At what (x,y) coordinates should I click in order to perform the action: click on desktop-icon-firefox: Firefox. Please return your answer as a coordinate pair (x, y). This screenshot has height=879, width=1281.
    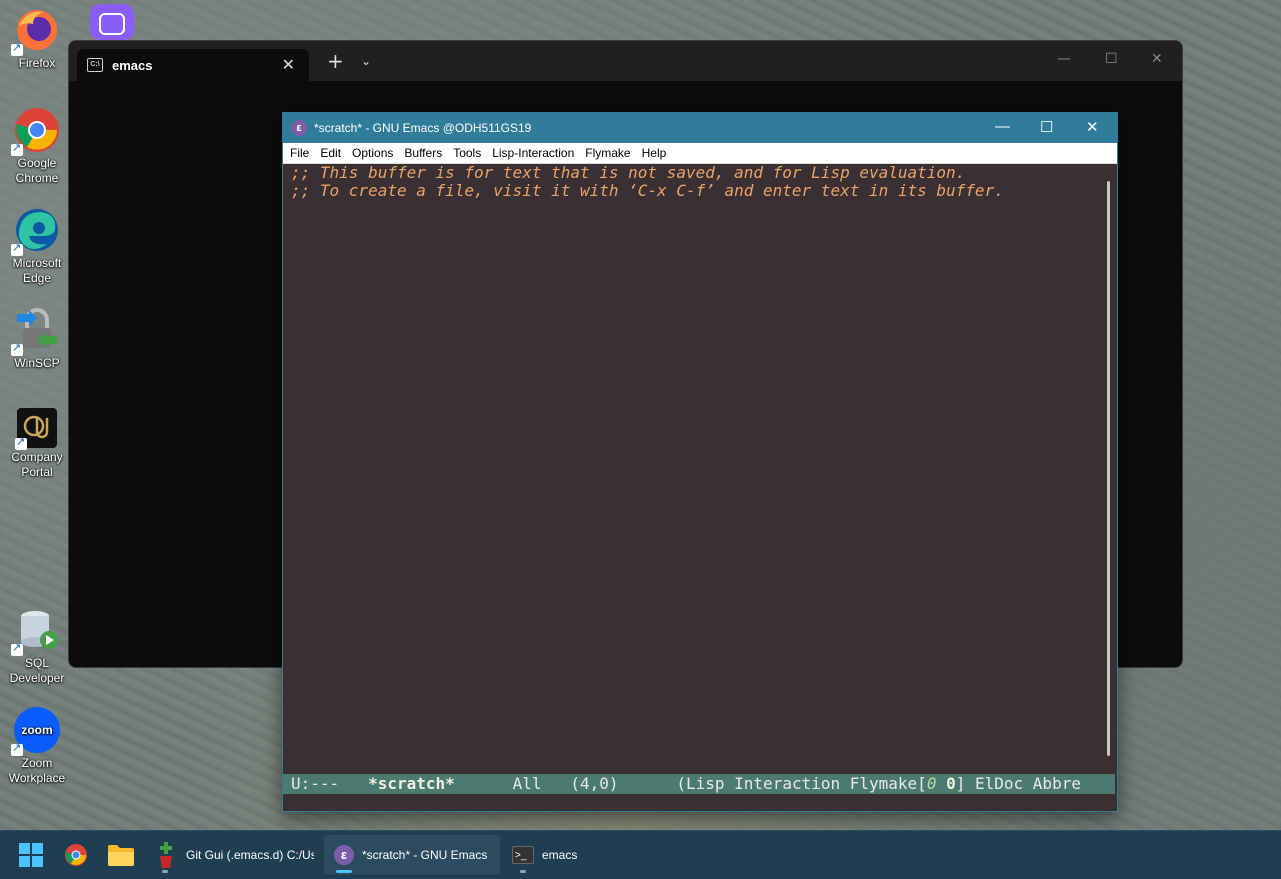
    Looking at the image, I should click on (37, 38).